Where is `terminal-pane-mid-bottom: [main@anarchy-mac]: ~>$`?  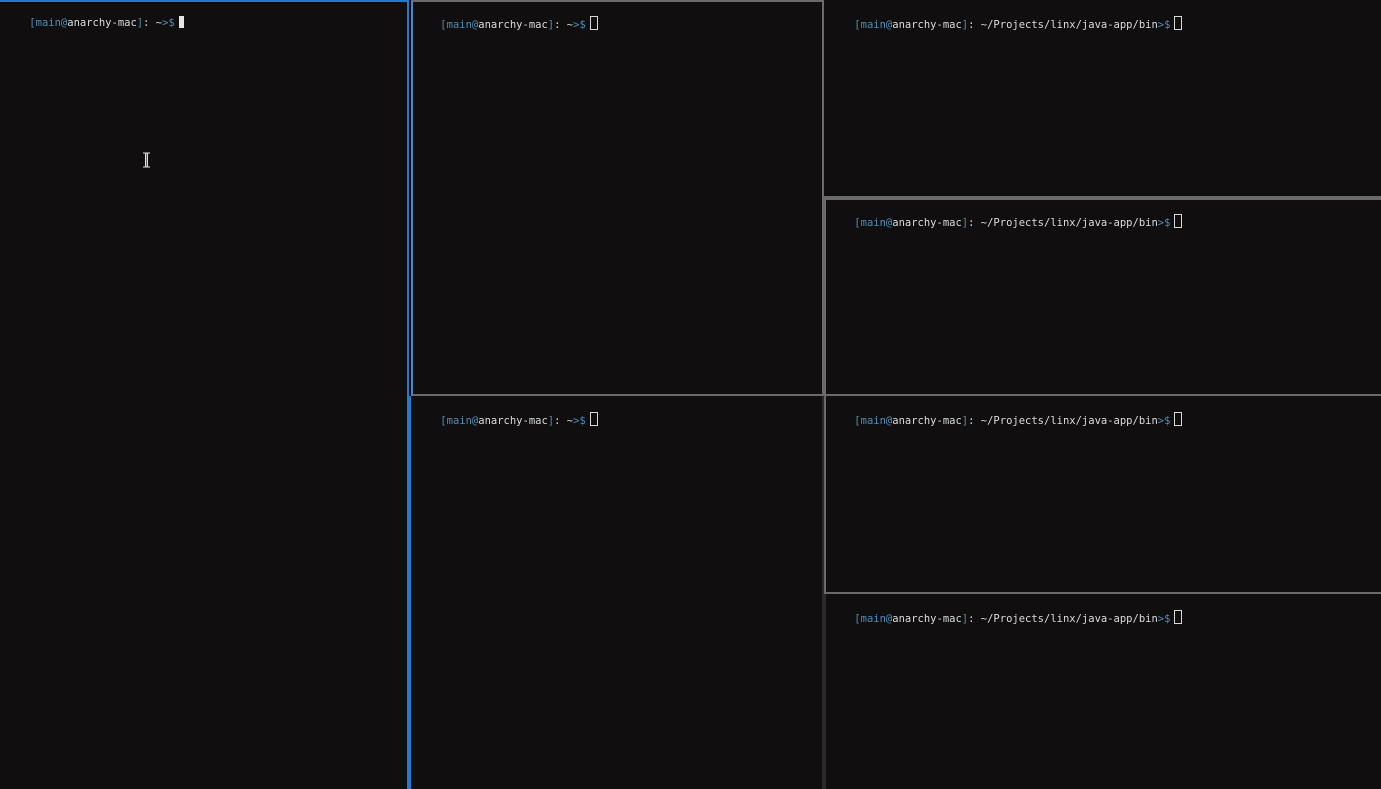 terminal-pane-mid-bottom: [main@anarchy-mac]: ~>$ is located at coordinates (616, 592).